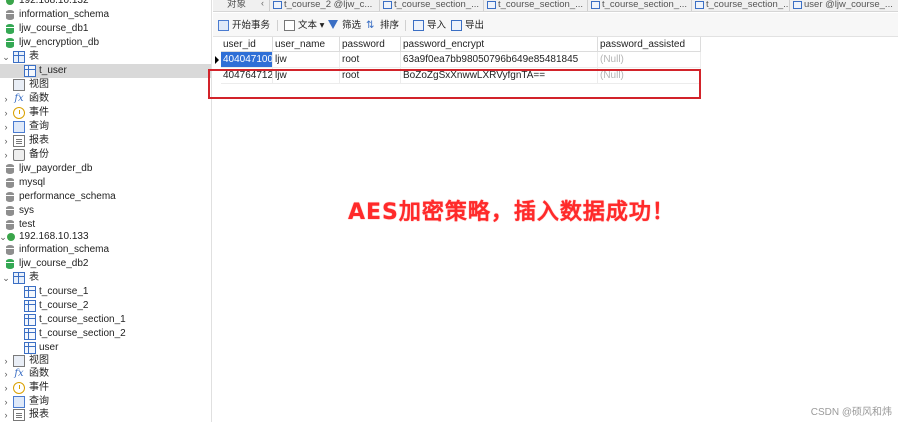  Describe the element at coordinates (223, 25) in the screenshot. I see `transaction-icon` at that location.